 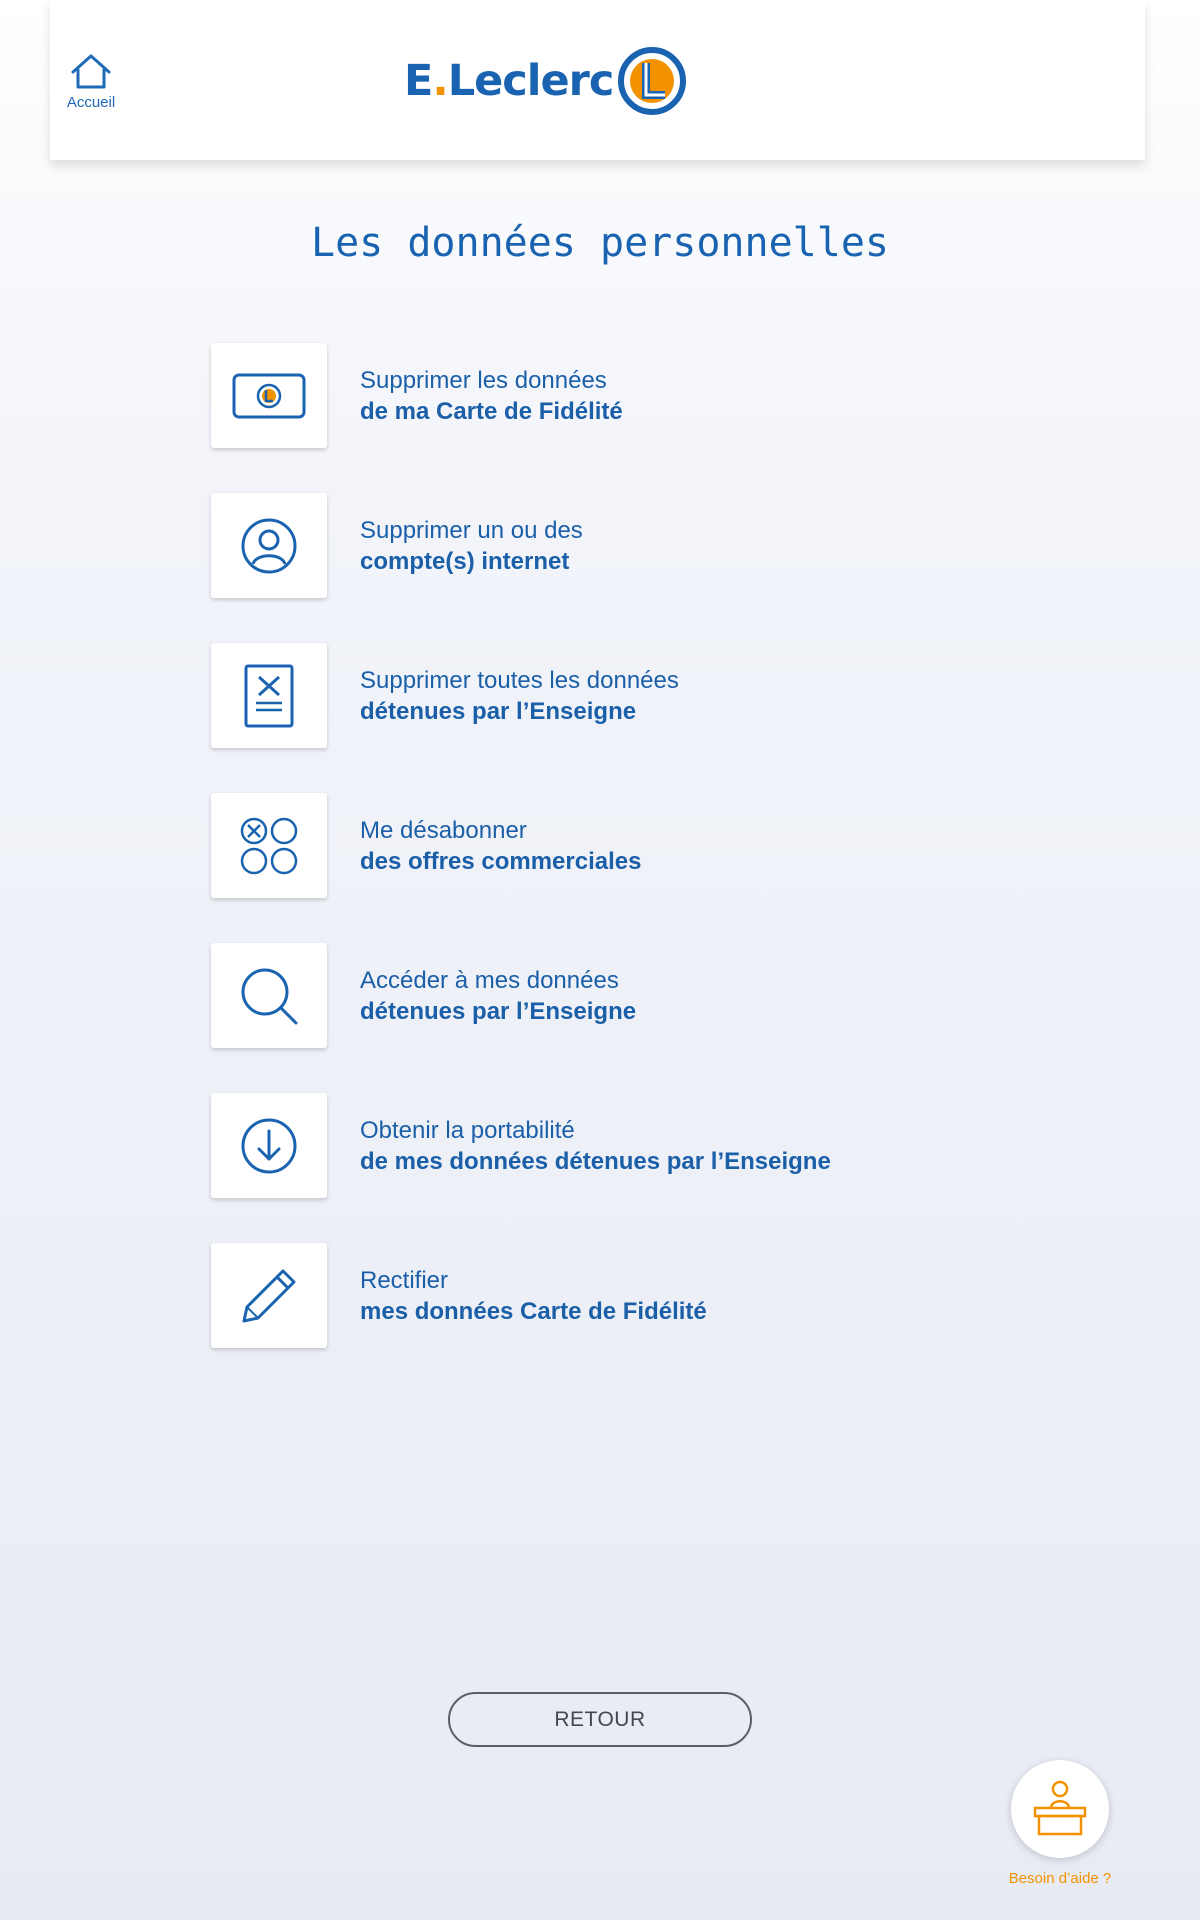 I want to click on delete-document-icon, so click(x=269, y=695).